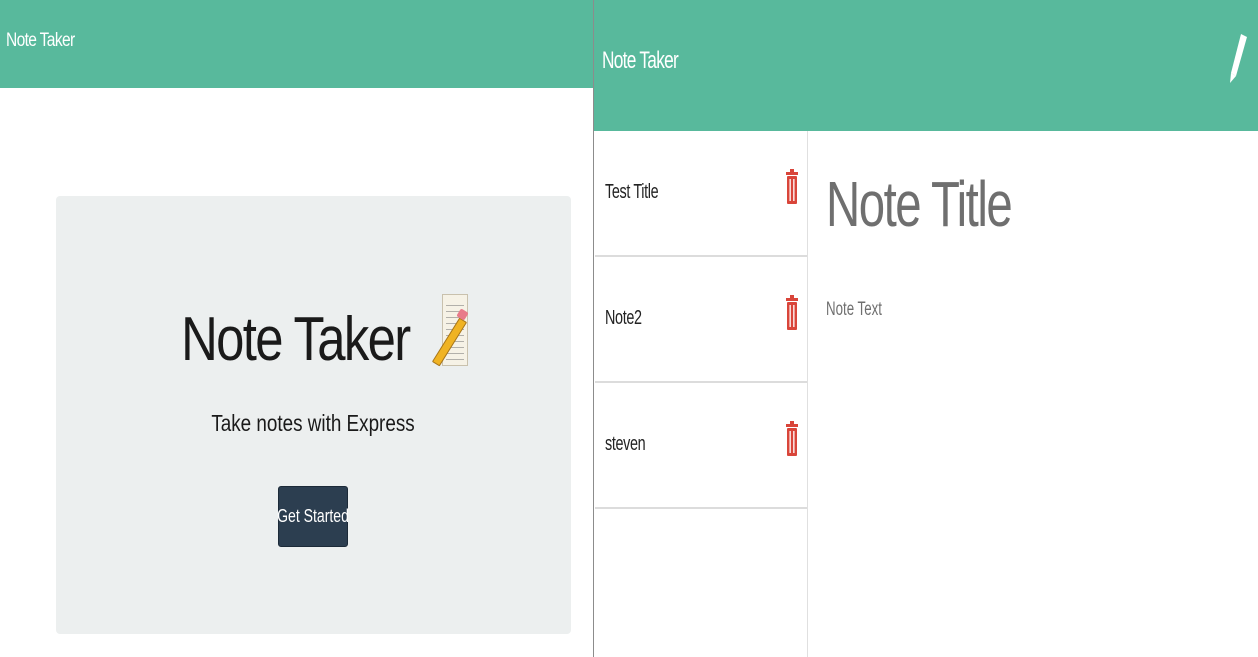  What do you see at coordinates (623, 318) in the screenshot?
I see `note-title: Note2` at bounding box center [623, 318].